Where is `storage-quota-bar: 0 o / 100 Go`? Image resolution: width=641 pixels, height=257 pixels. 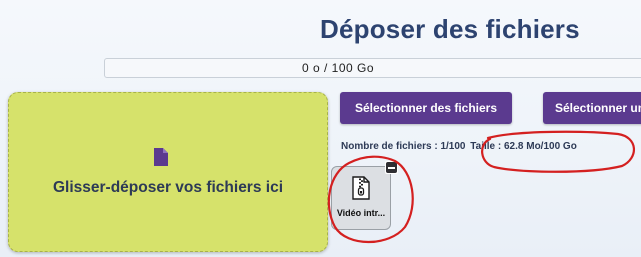 storage-quota-bar: 0 o / 100 Go is located at coordinates (372, 68).